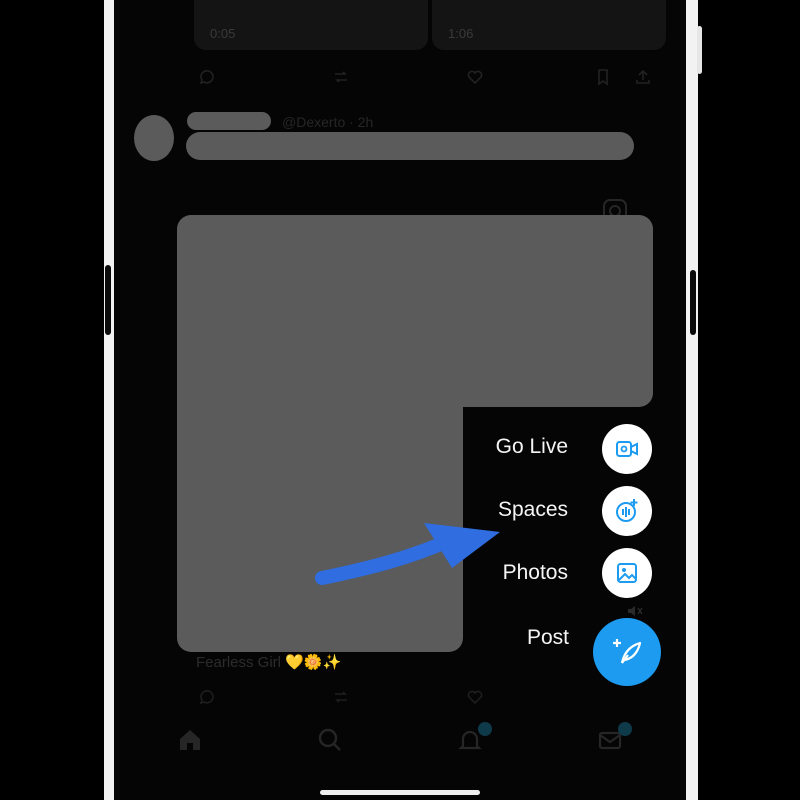 Image resolution: width=800 pixels, height=800 pixels. I want to click on annotation-arrow-icon, so click(407, 554).